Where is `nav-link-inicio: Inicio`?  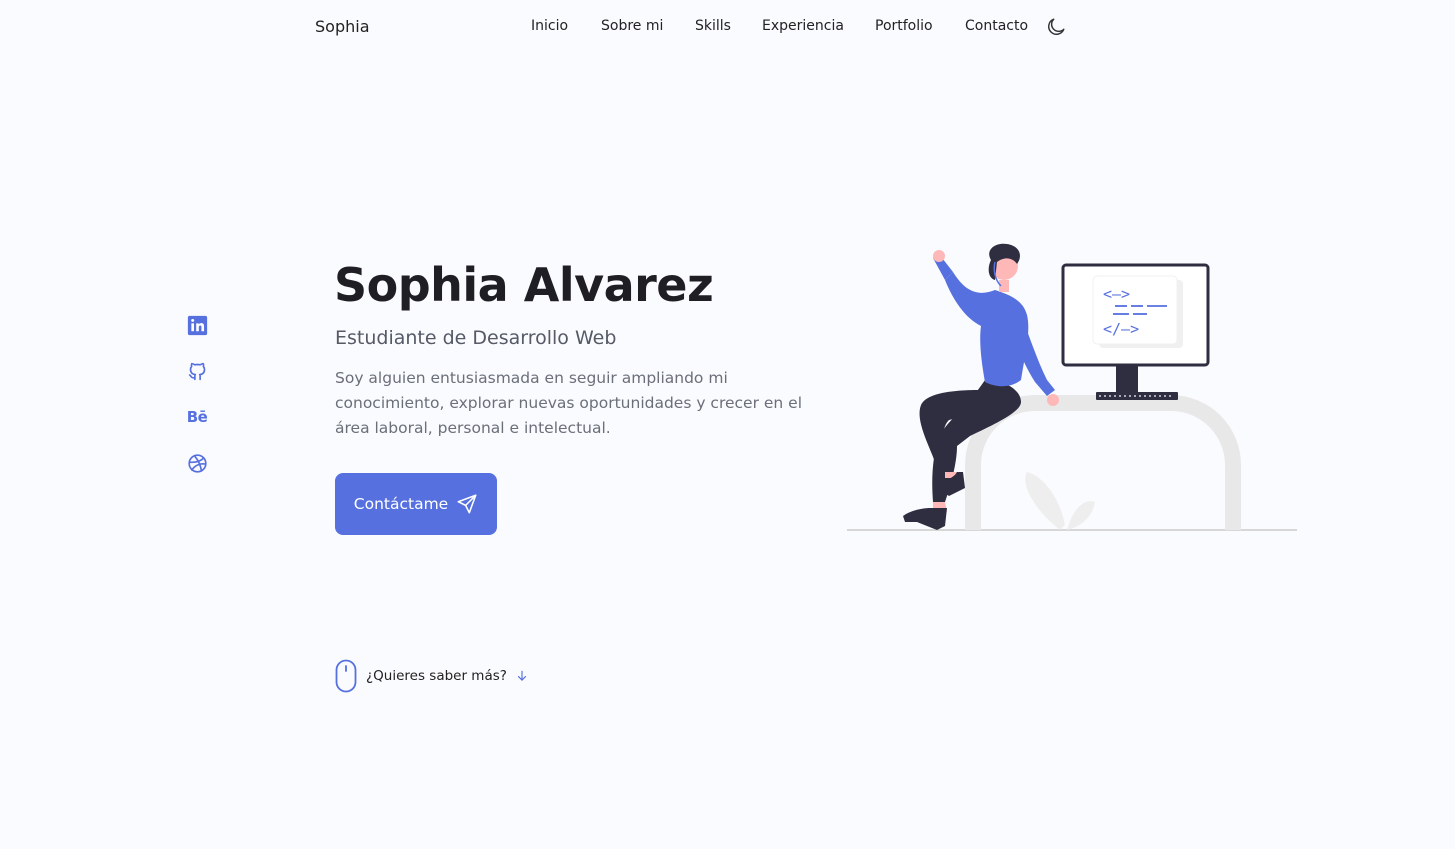
nav-link-inicio: Inicio is located at coordinates (549, 26).